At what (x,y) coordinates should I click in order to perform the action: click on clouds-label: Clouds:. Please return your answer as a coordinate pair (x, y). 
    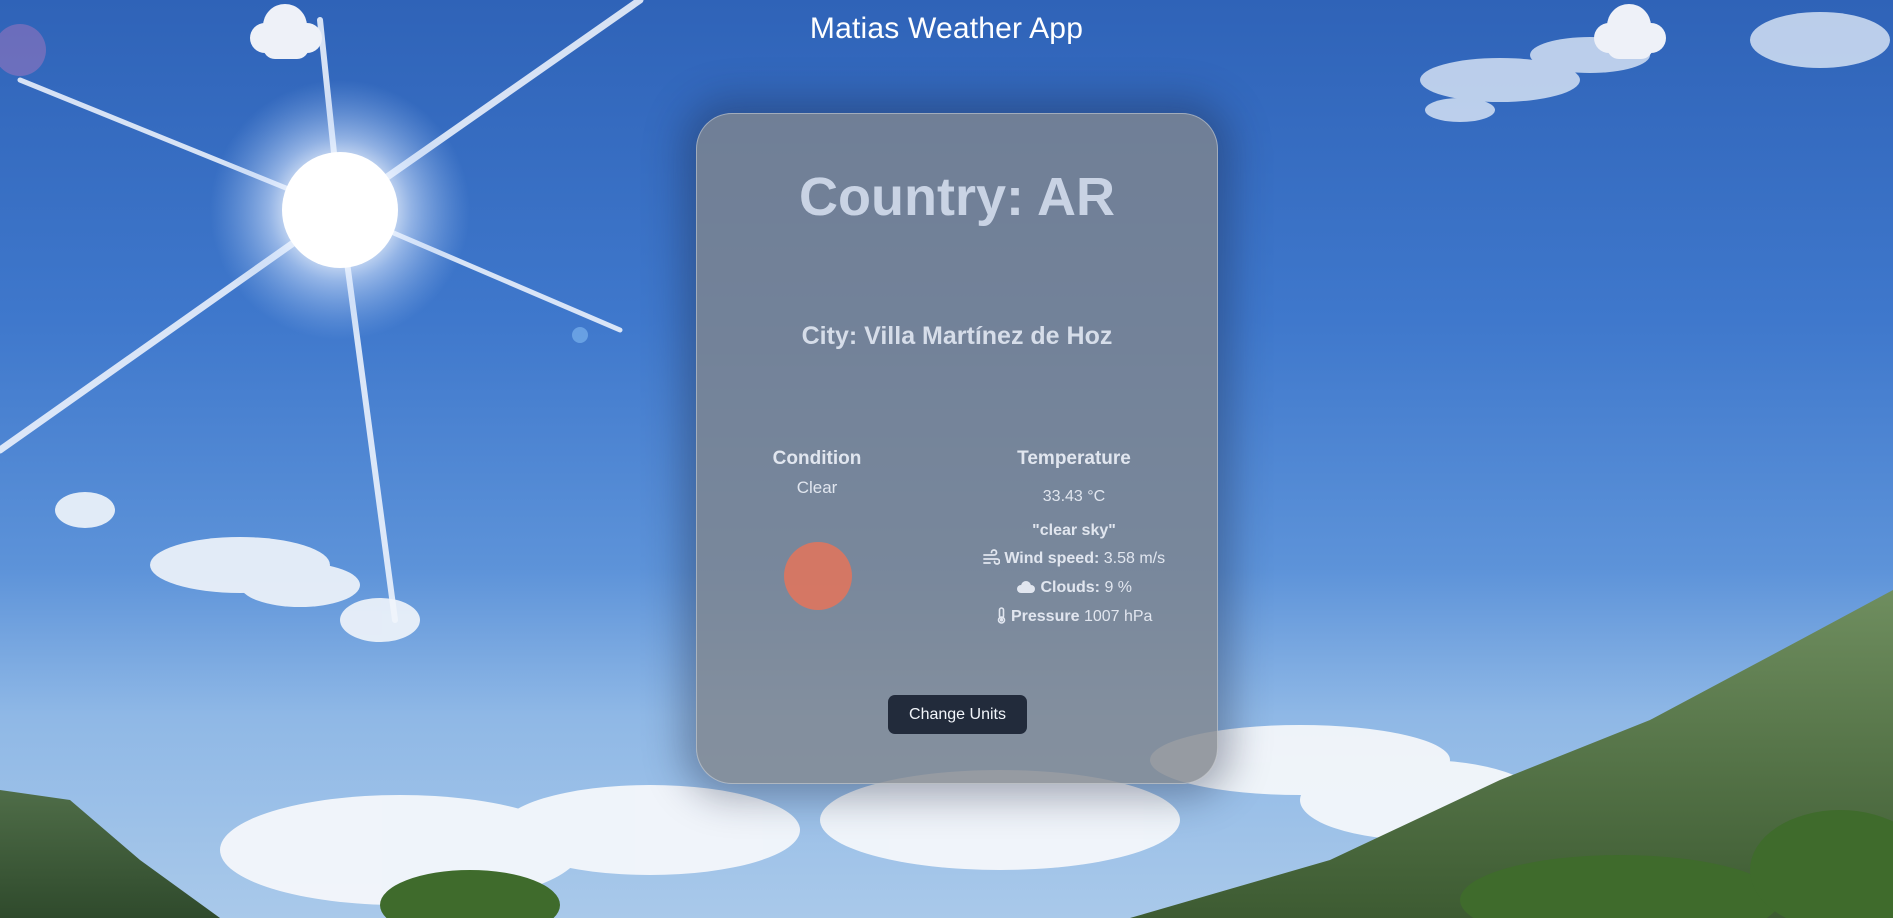
    Looking at the image, I should click on (1070, 587).